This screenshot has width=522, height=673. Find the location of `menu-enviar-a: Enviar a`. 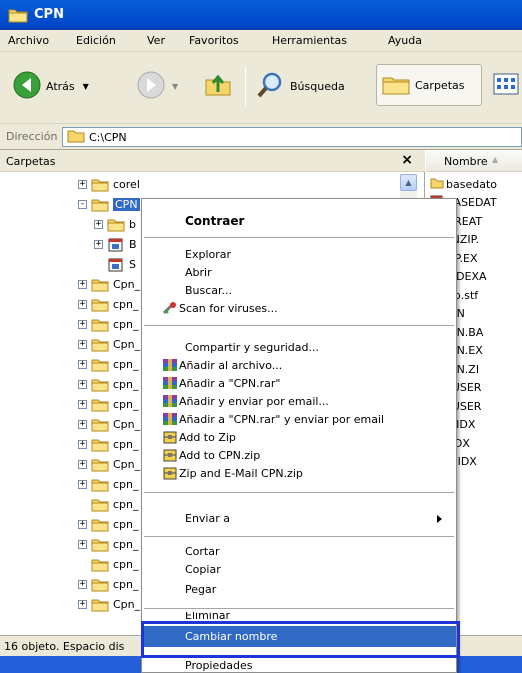

menu-enviar-a: Enviar a is located at coordinates (299, 518).